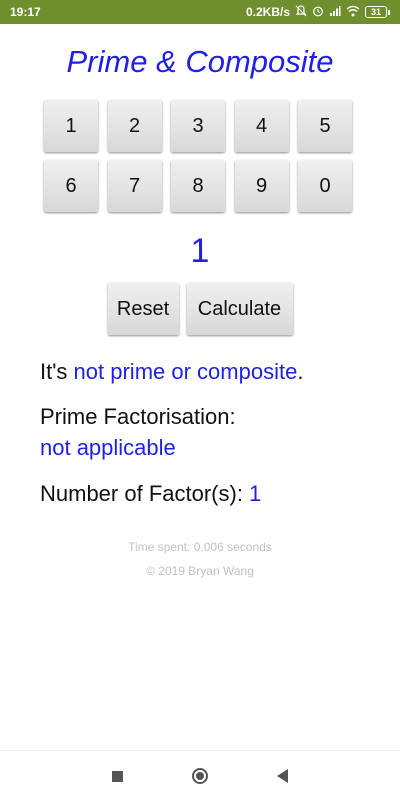 The height and width of the screenshot is (800, 400). Describe the element at coordinates (71, 126) in the screenshot. I see `key-1: 1` at that location.